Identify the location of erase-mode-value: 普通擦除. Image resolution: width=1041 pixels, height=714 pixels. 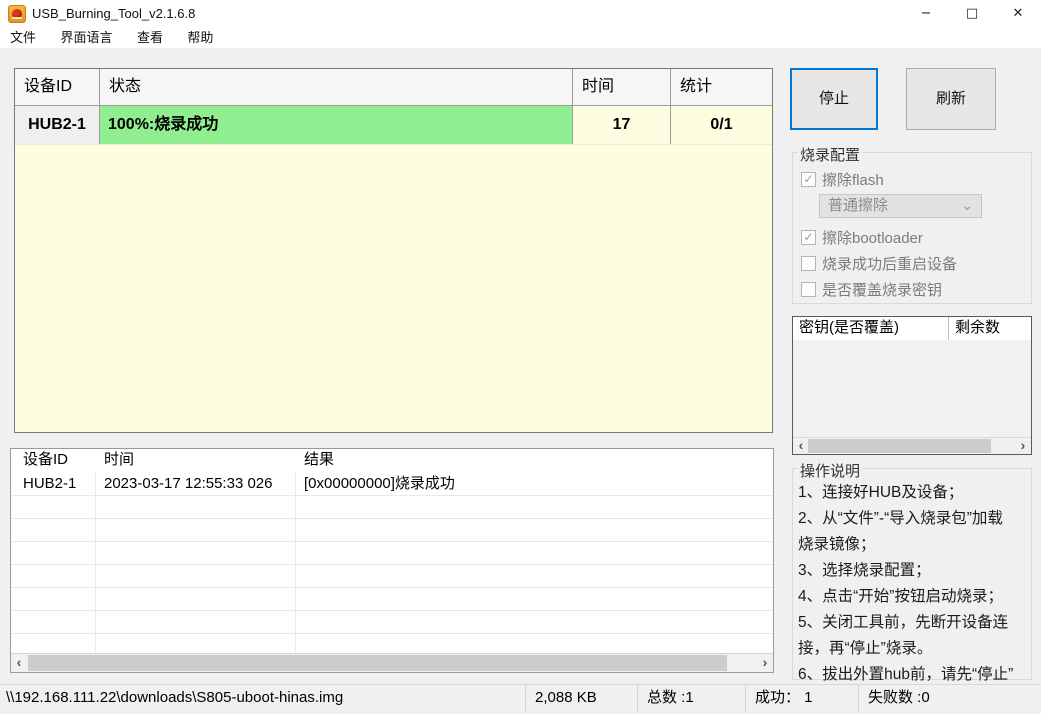
(858, 205).